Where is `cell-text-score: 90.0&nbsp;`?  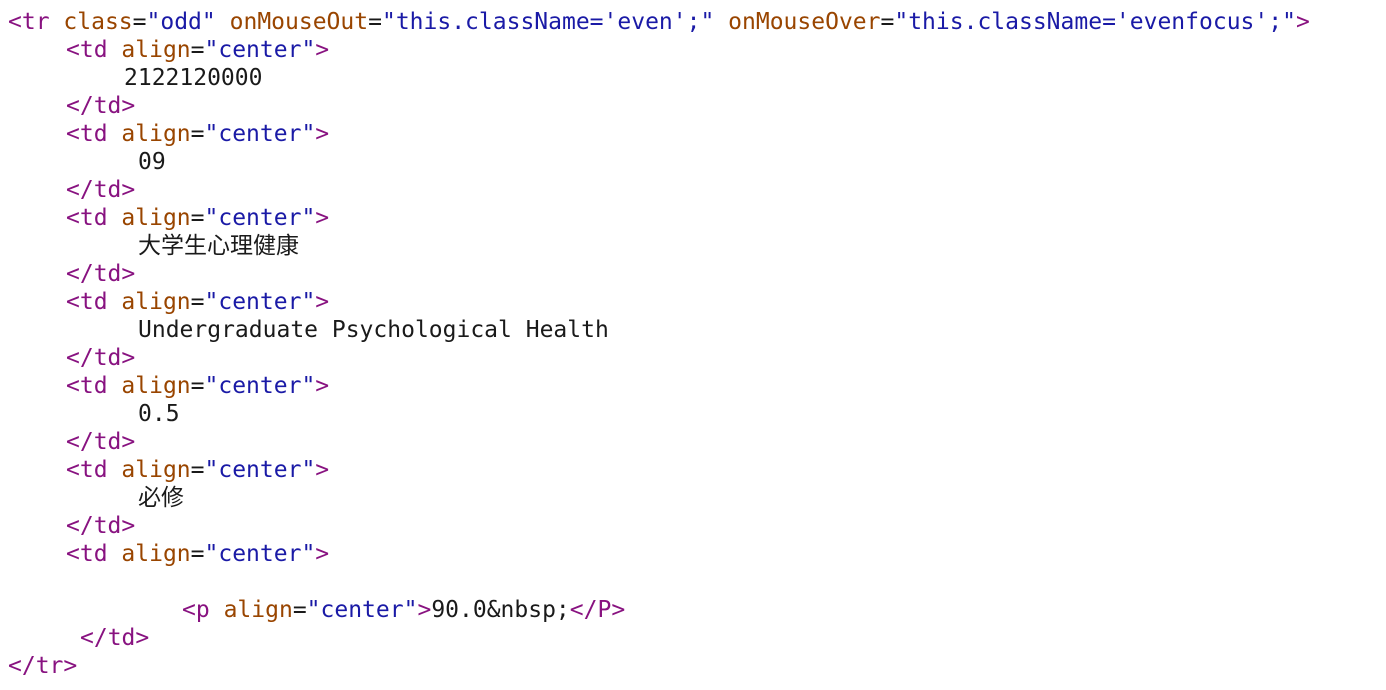
cell-text-score: 90.0&nbsp; is located at coordinates (500, 610).